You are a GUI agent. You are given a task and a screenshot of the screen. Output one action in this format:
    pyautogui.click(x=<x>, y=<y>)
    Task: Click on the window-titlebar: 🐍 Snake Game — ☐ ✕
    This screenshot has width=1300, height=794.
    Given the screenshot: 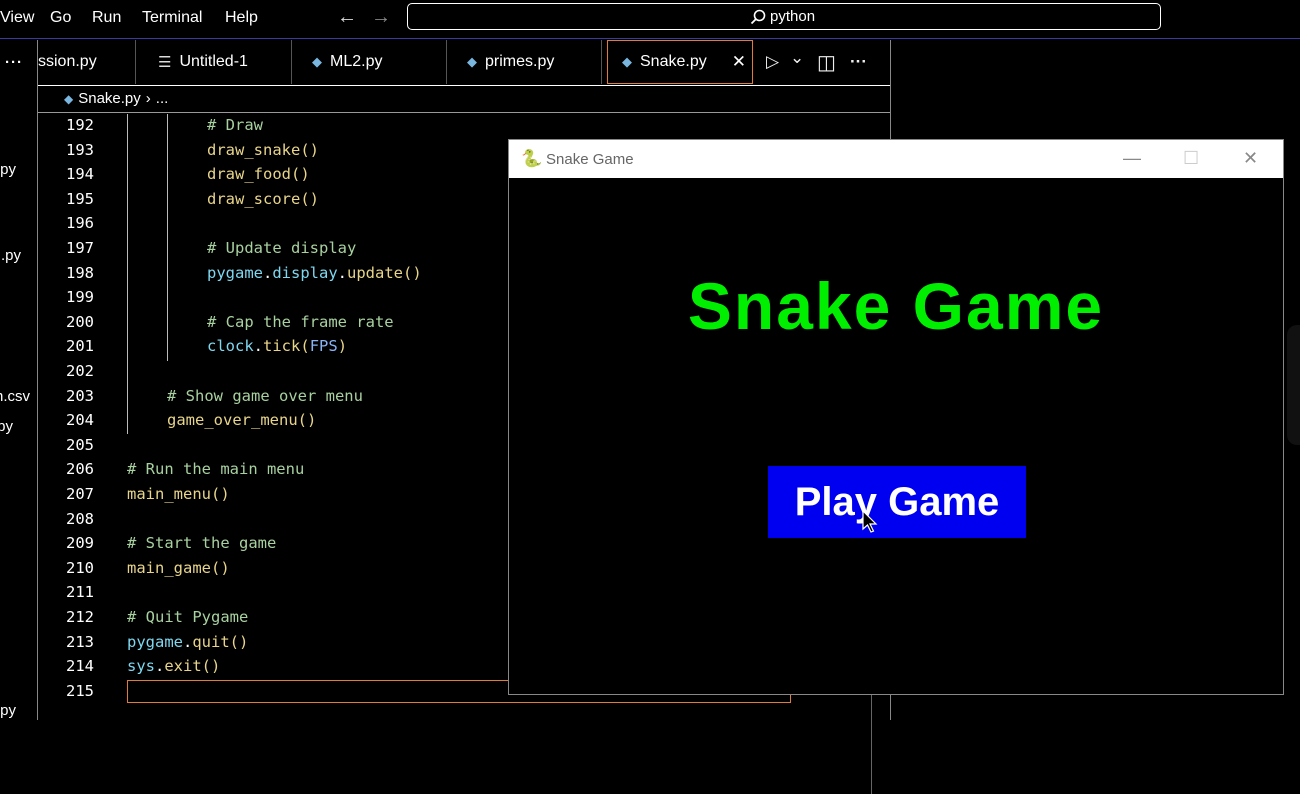 What is the action you would take?
    pyautogui.click(x=896, y=159)
    